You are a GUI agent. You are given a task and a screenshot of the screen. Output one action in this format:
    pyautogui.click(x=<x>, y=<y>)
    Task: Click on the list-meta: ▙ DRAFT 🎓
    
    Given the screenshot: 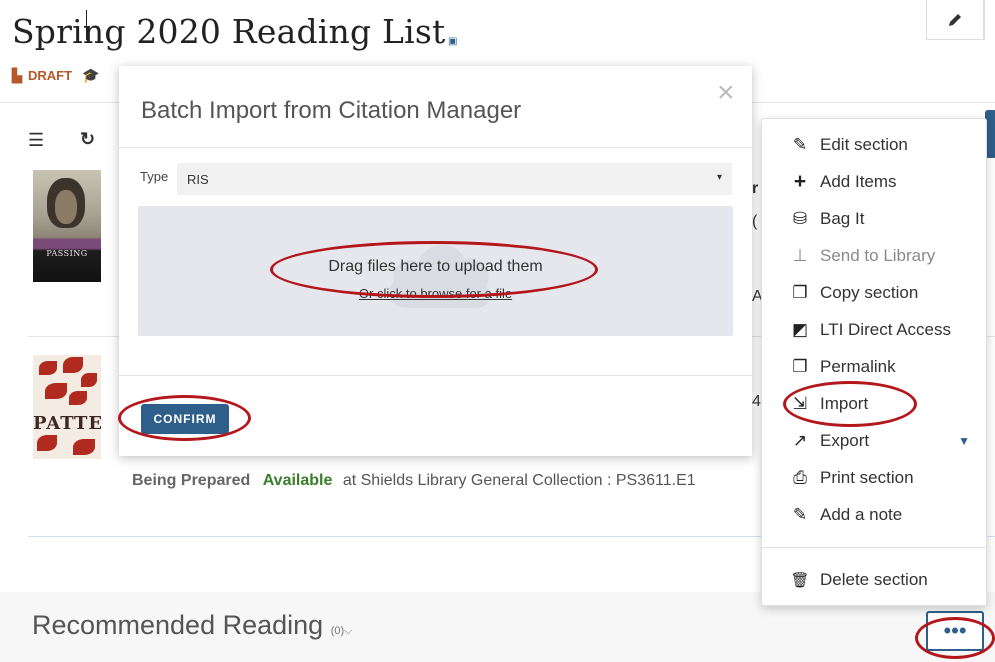 What is the action you would take?
    pyautogui.click(x=55, y=75)
    